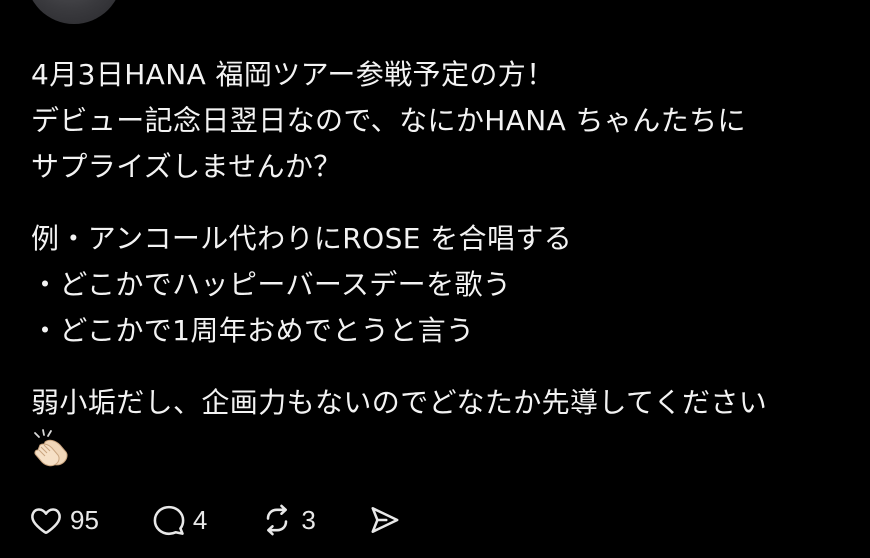 The image size is (870, 558). What do you see at coordinates (51, 448) in the screenshot?
I see `clapping-hands-icon` at bounding box center [51, 448].